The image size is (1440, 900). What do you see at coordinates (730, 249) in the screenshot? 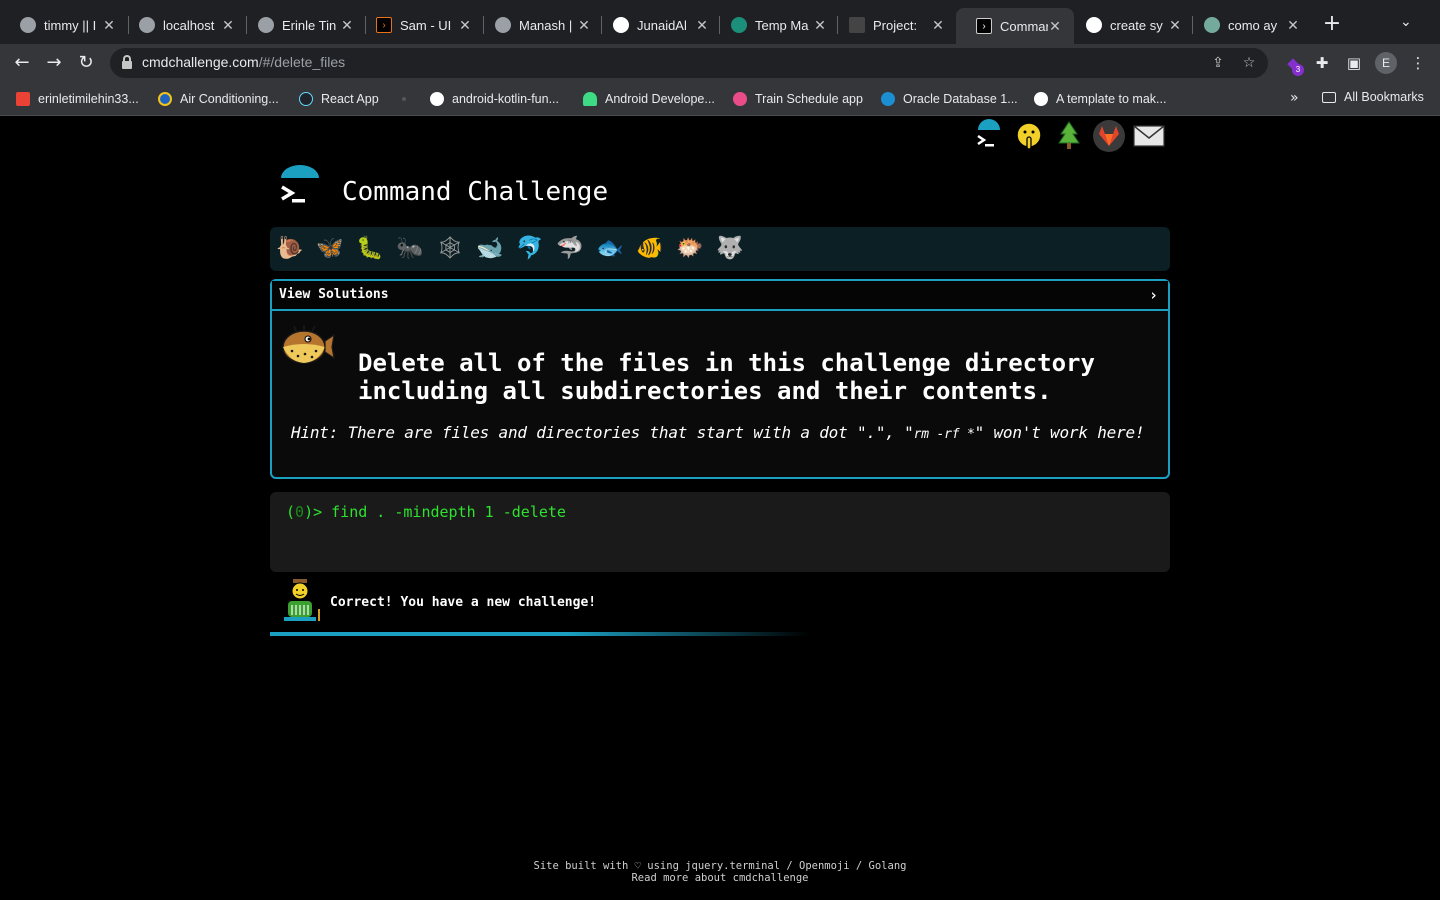
I see `wolf-icon: 🐺` at bounding box center [730, 249].